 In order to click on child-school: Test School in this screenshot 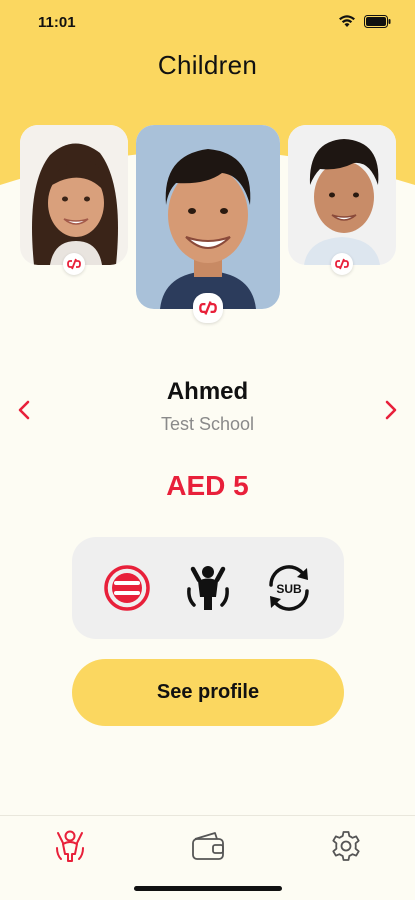, I will do `click(207, 424)`.